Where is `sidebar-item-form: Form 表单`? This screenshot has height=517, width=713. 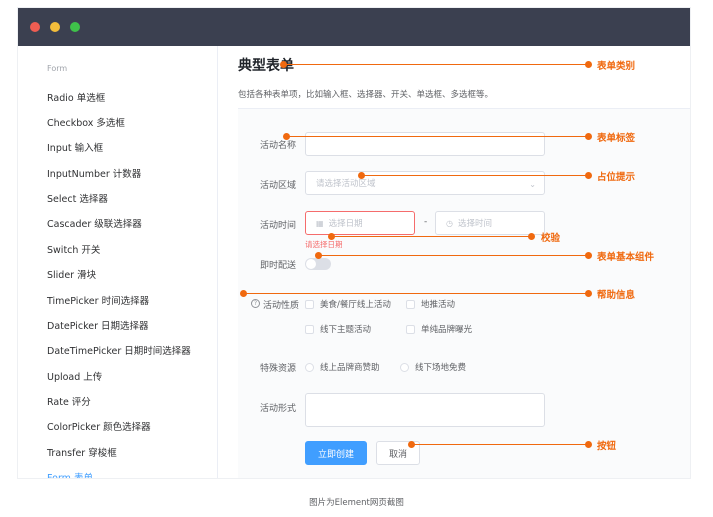
sidebar-item-form: Form 表单 is located at coordinates (70, 474).